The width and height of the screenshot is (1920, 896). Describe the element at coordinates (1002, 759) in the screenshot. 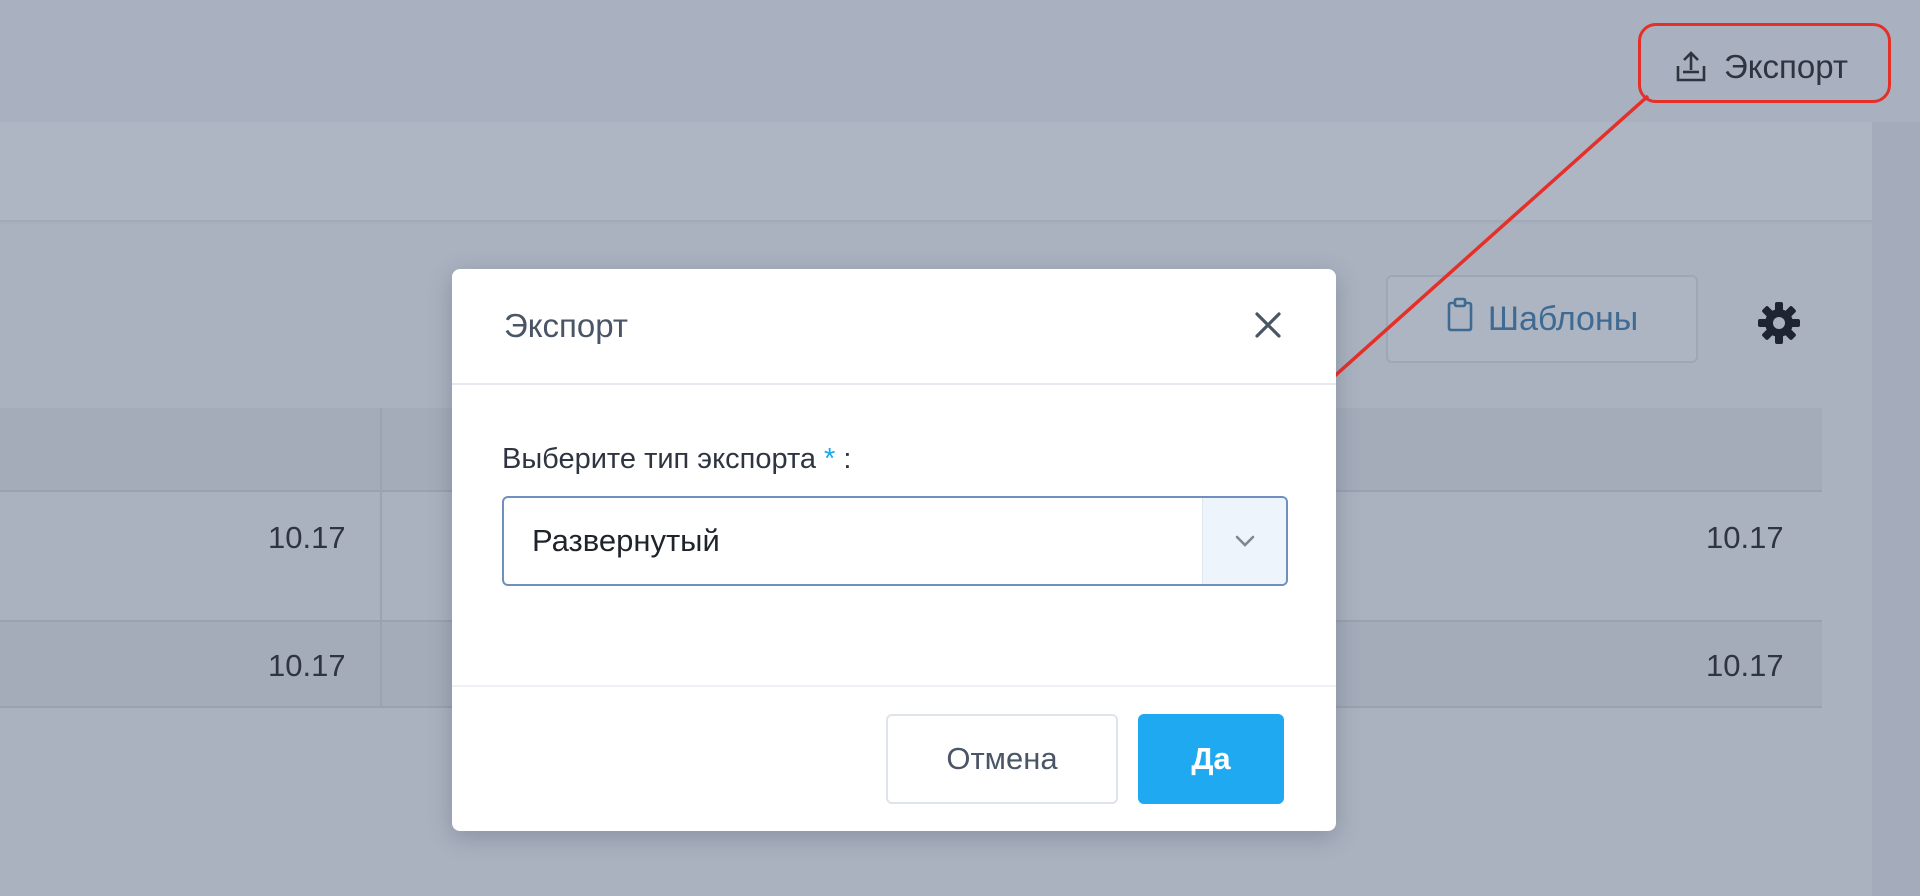

I see `cancel-button: Отмена` at that location.